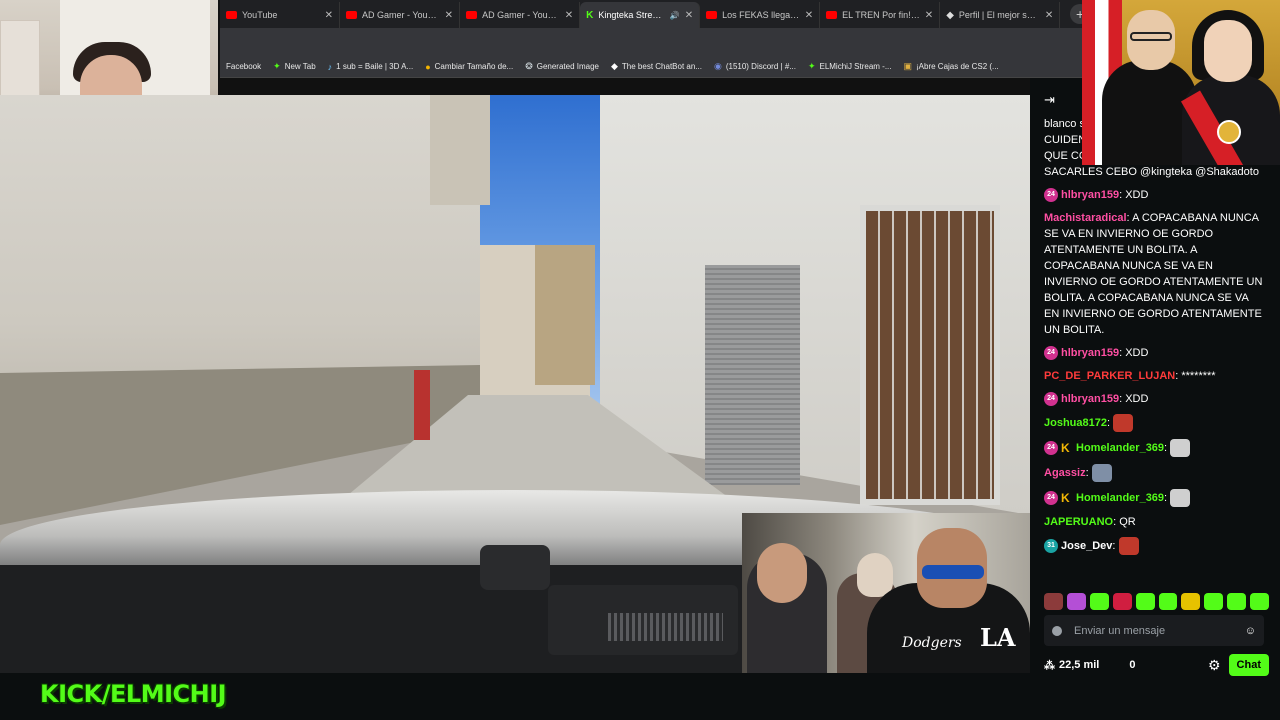  Describe the element at coordinates (1057, 630) in the screenshot. I see `chat-user-icon` at that location.